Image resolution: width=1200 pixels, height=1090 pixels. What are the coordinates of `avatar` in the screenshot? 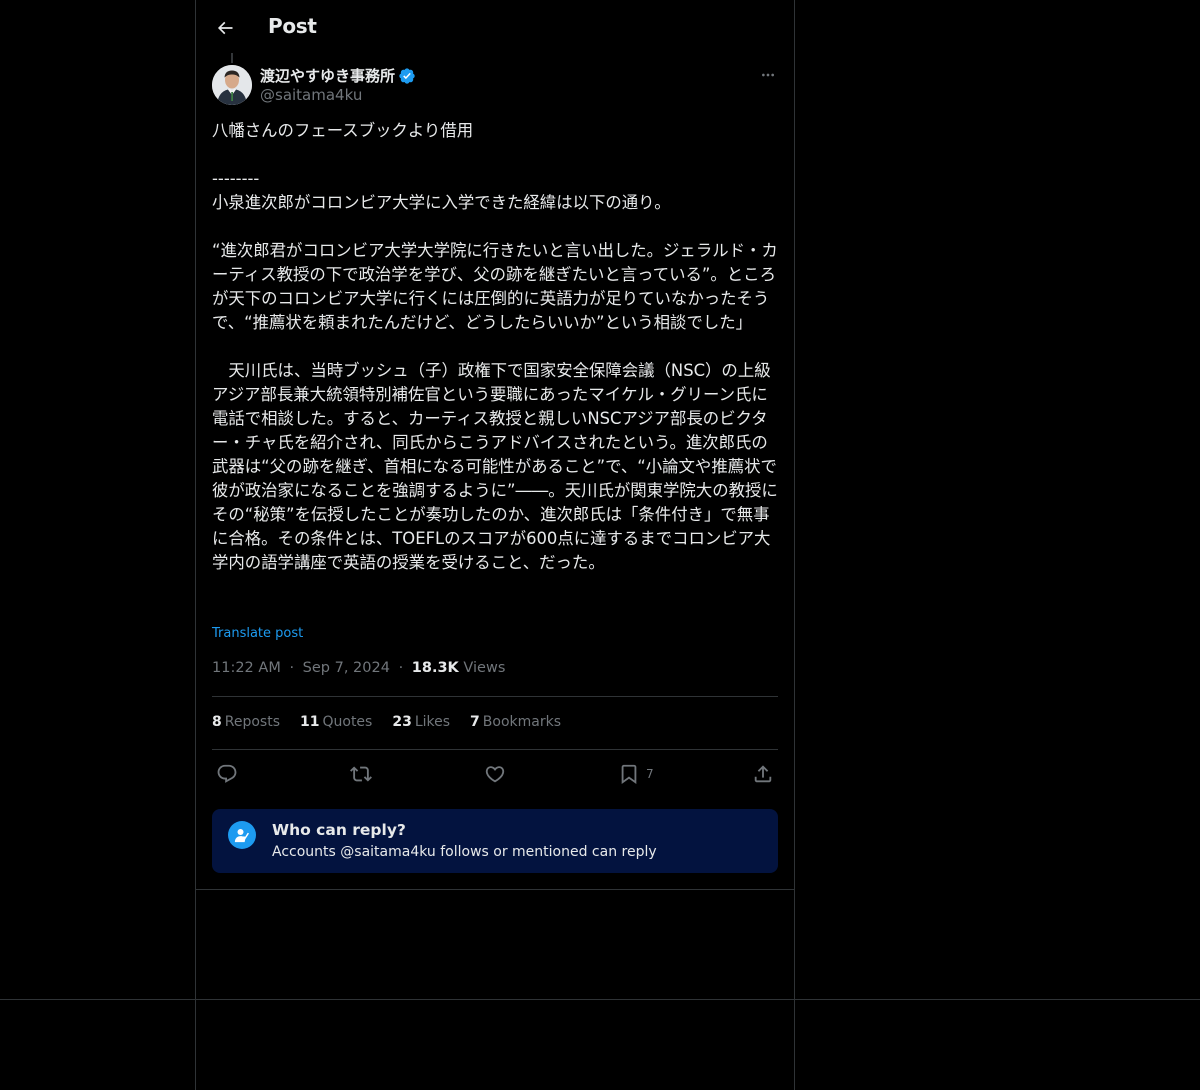 It's located at (232, 85).